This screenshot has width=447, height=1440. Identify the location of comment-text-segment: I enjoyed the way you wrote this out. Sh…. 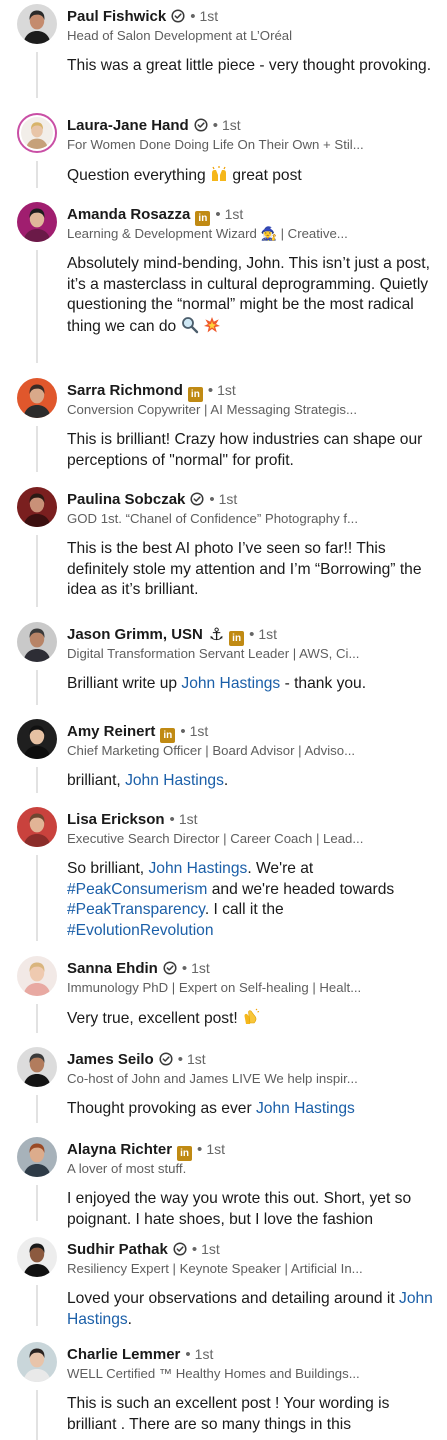
(239, 1209).